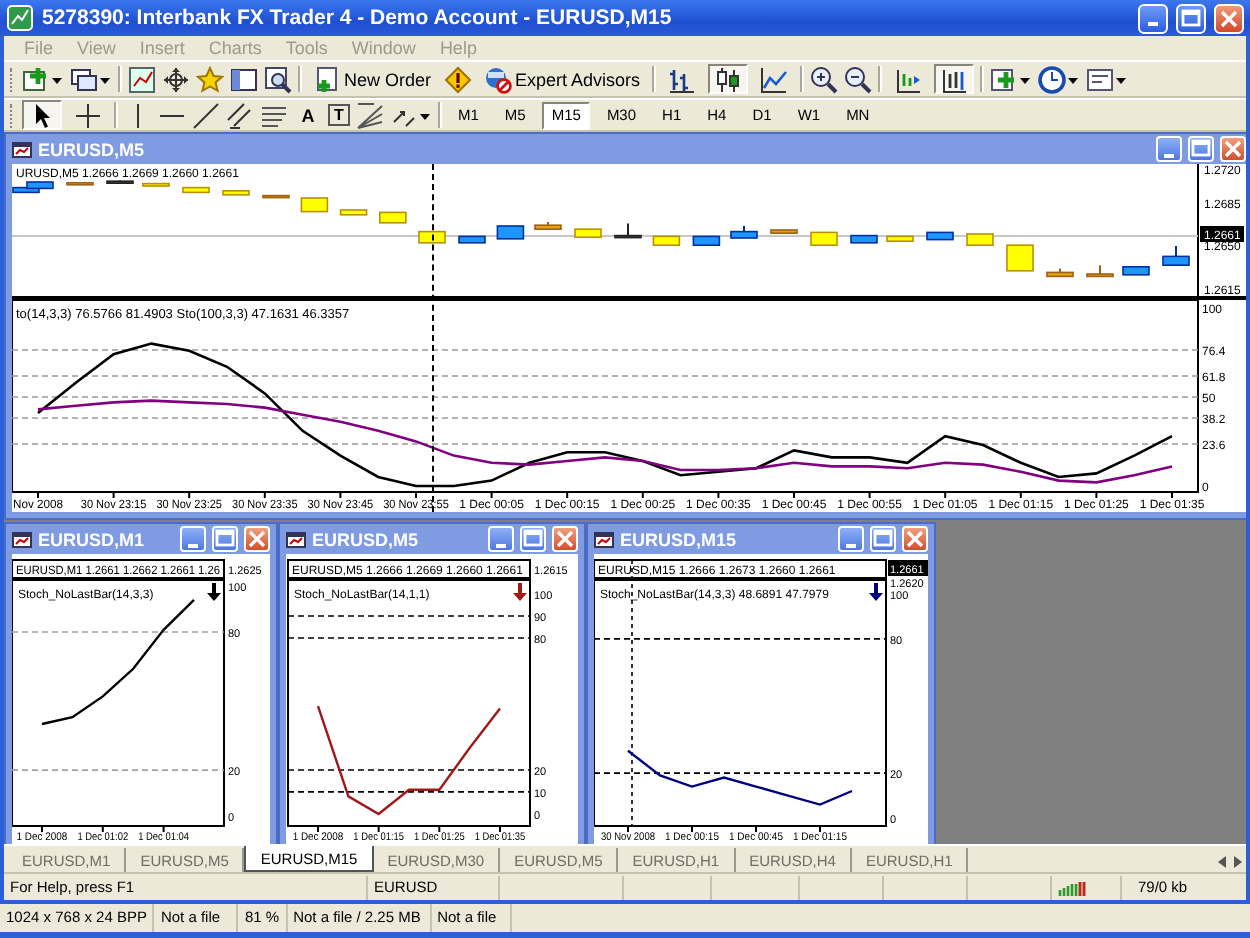 This screenshot has height=938, width=1250. What do you see at coordinates (42, 115) in the screenshot?
I see `cursor-button` at bounding box center [42, 115].